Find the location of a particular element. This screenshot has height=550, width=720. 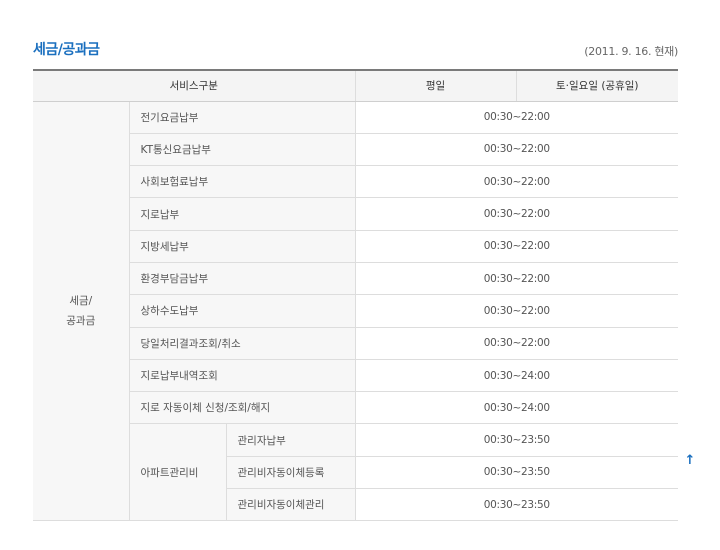

table-row: 사회보험료납부 00:30~22:00 is located at coordinates (356, 182).